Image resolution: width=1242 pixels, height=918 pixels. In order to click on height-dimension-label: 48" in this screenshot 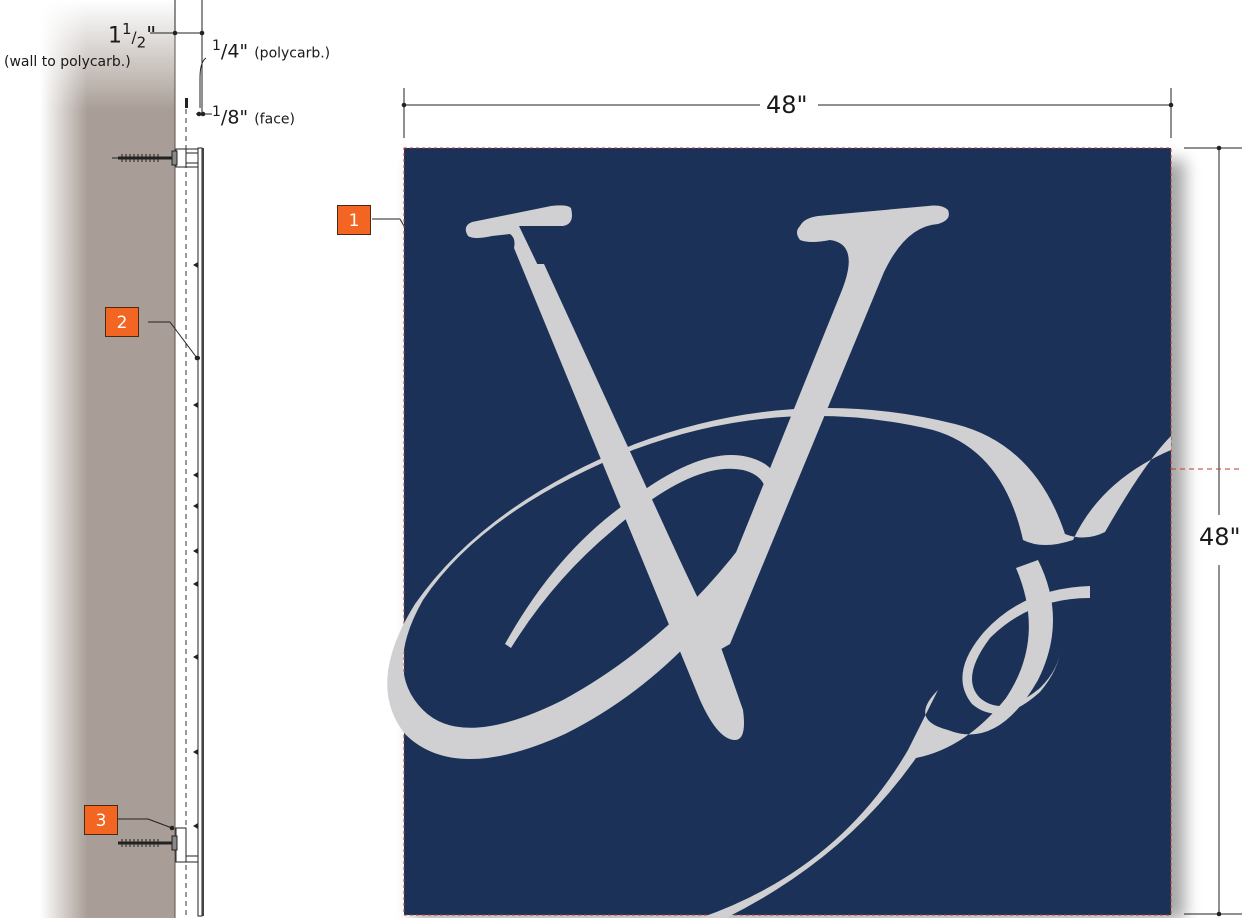, I will do `click(1220, 537)`.